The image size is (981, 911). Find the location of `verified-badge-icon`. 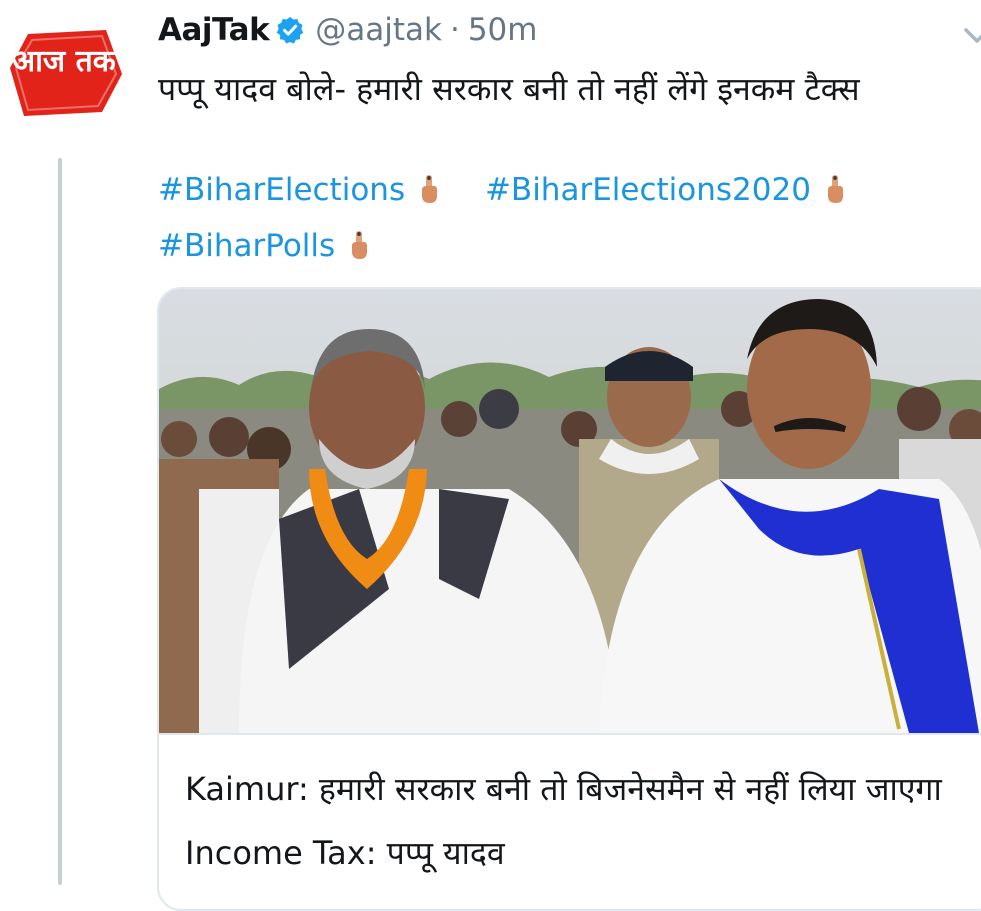

verified-badge-icon is located at coordinates (290, 30).